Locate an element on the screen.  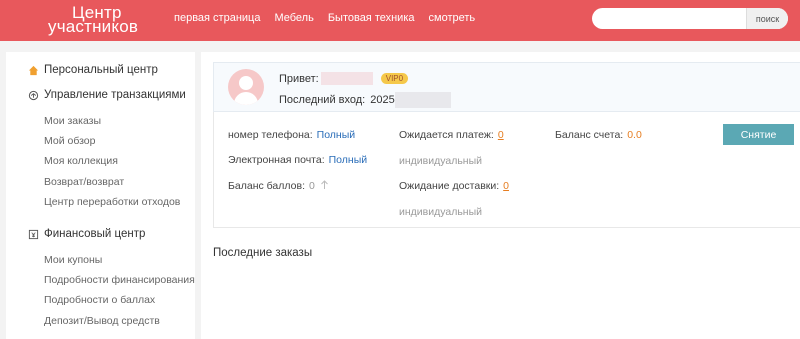
sidebar-item-points-details: Подробности о баллах is located at coordinates (99, 300).